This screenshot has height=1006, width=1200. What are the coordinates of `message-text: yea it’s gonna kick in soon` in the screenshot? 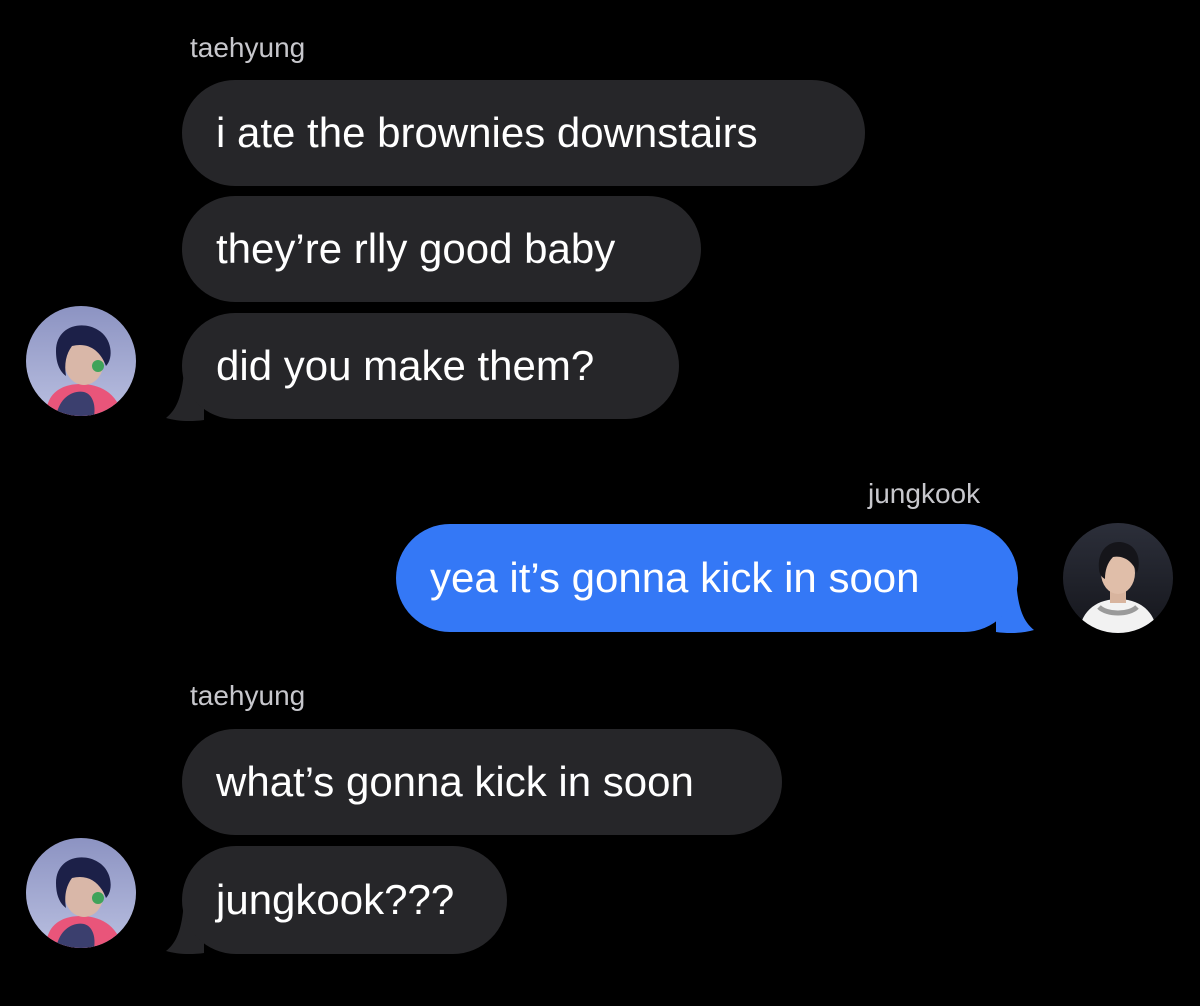 It's located at (675, 577).